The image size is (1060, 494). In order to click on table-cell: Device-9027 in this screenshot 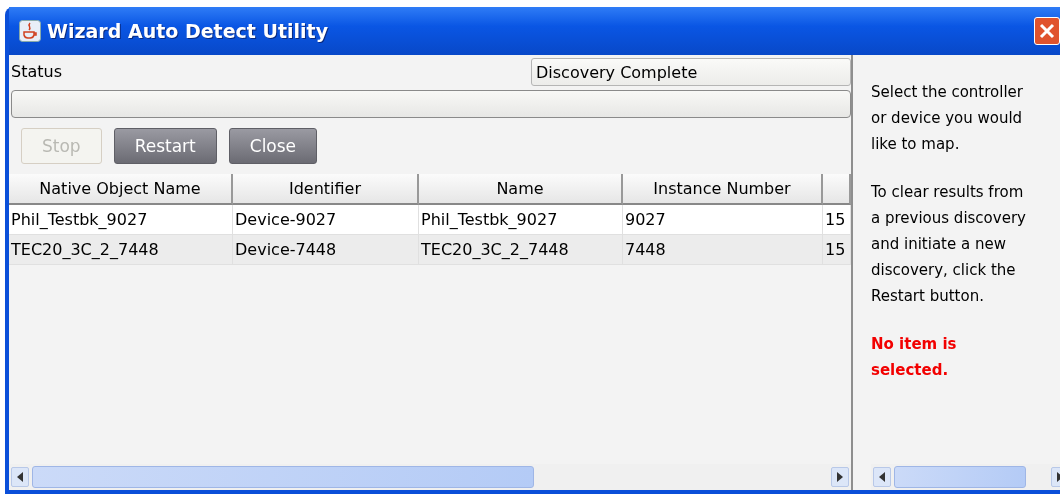, I will do `click(326, 220)`.